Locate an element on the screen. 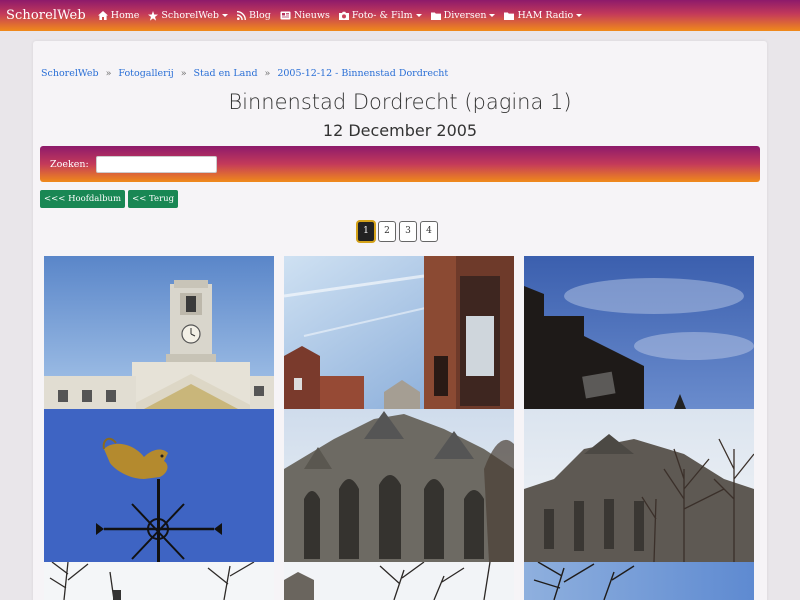 This screenshot has height=600, width=800. church-bare-trees-image is located at coordinates (639, 485).